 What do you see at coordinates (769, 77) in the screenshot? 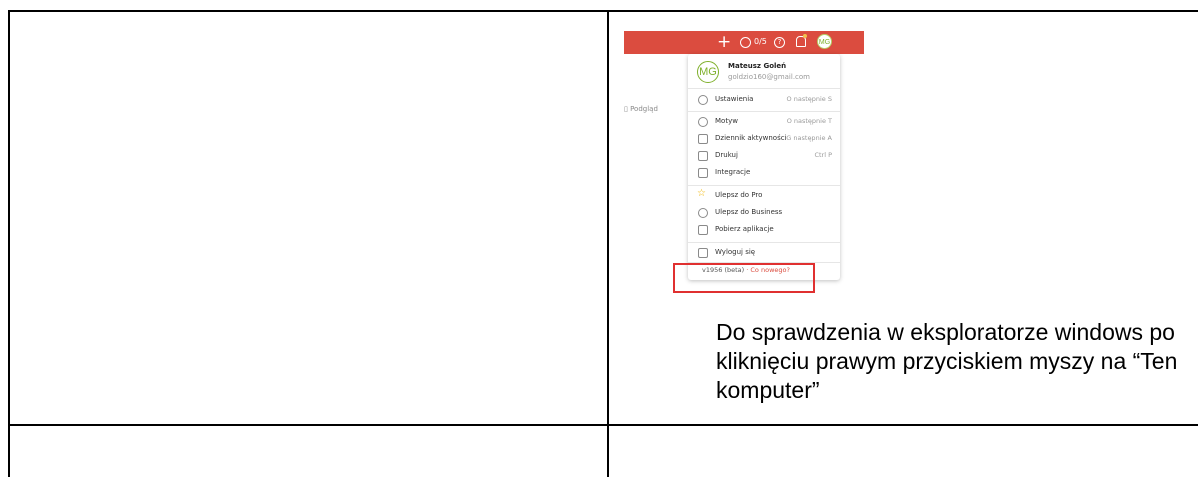
I see `user-email: goldzio160@gmail.com` at bounding box center [769, 77].